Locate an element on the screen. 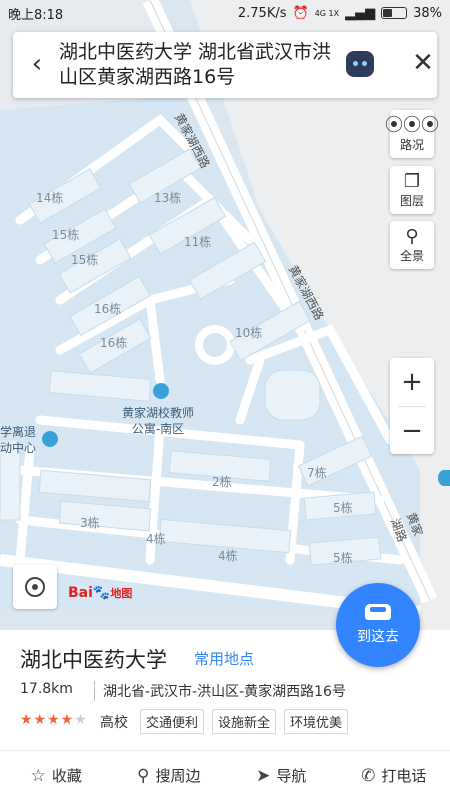  battery-icon is located at coordinates (394, 13).